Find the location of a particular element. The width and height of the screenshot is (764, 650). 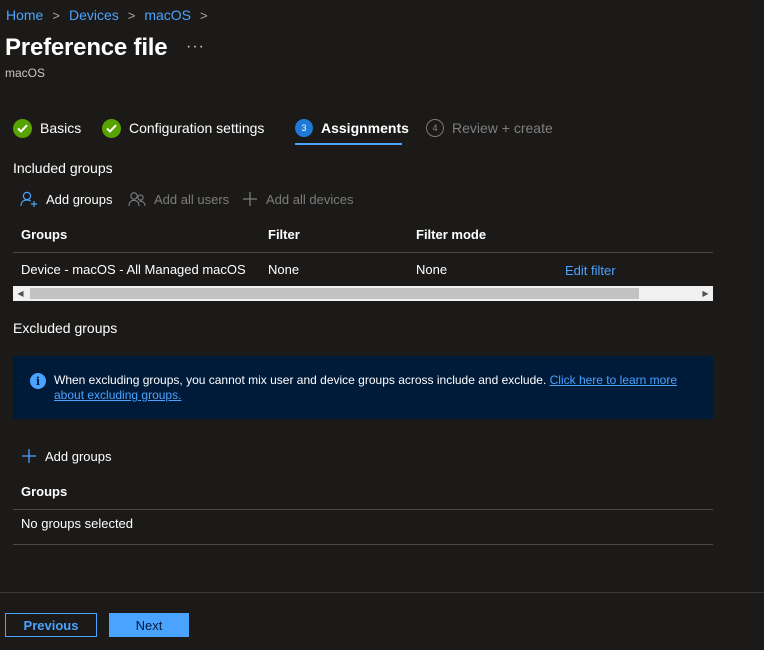

step-assignments: 3 Assignments is located at coordinates (352, 128).